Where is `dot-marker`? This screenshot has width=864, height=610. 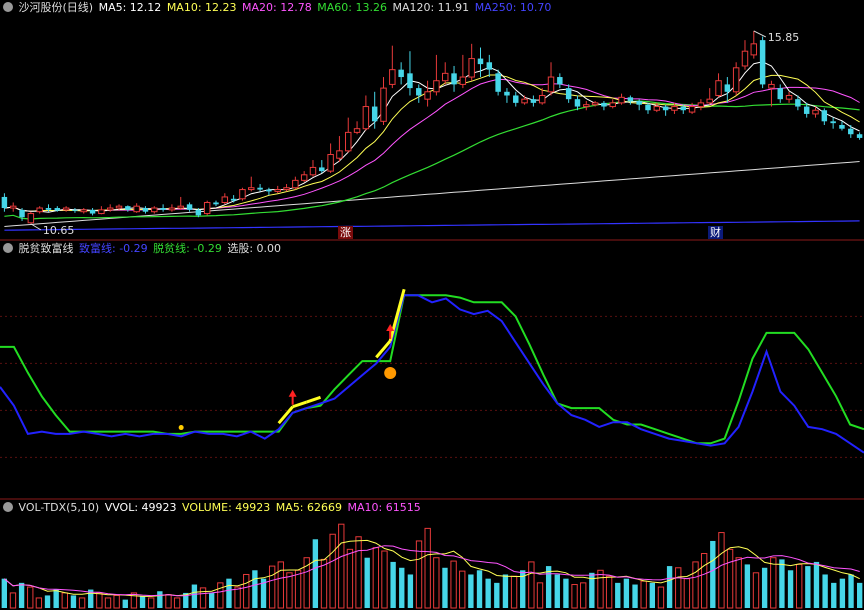
dot-marker is located at coordinates (181, 428).